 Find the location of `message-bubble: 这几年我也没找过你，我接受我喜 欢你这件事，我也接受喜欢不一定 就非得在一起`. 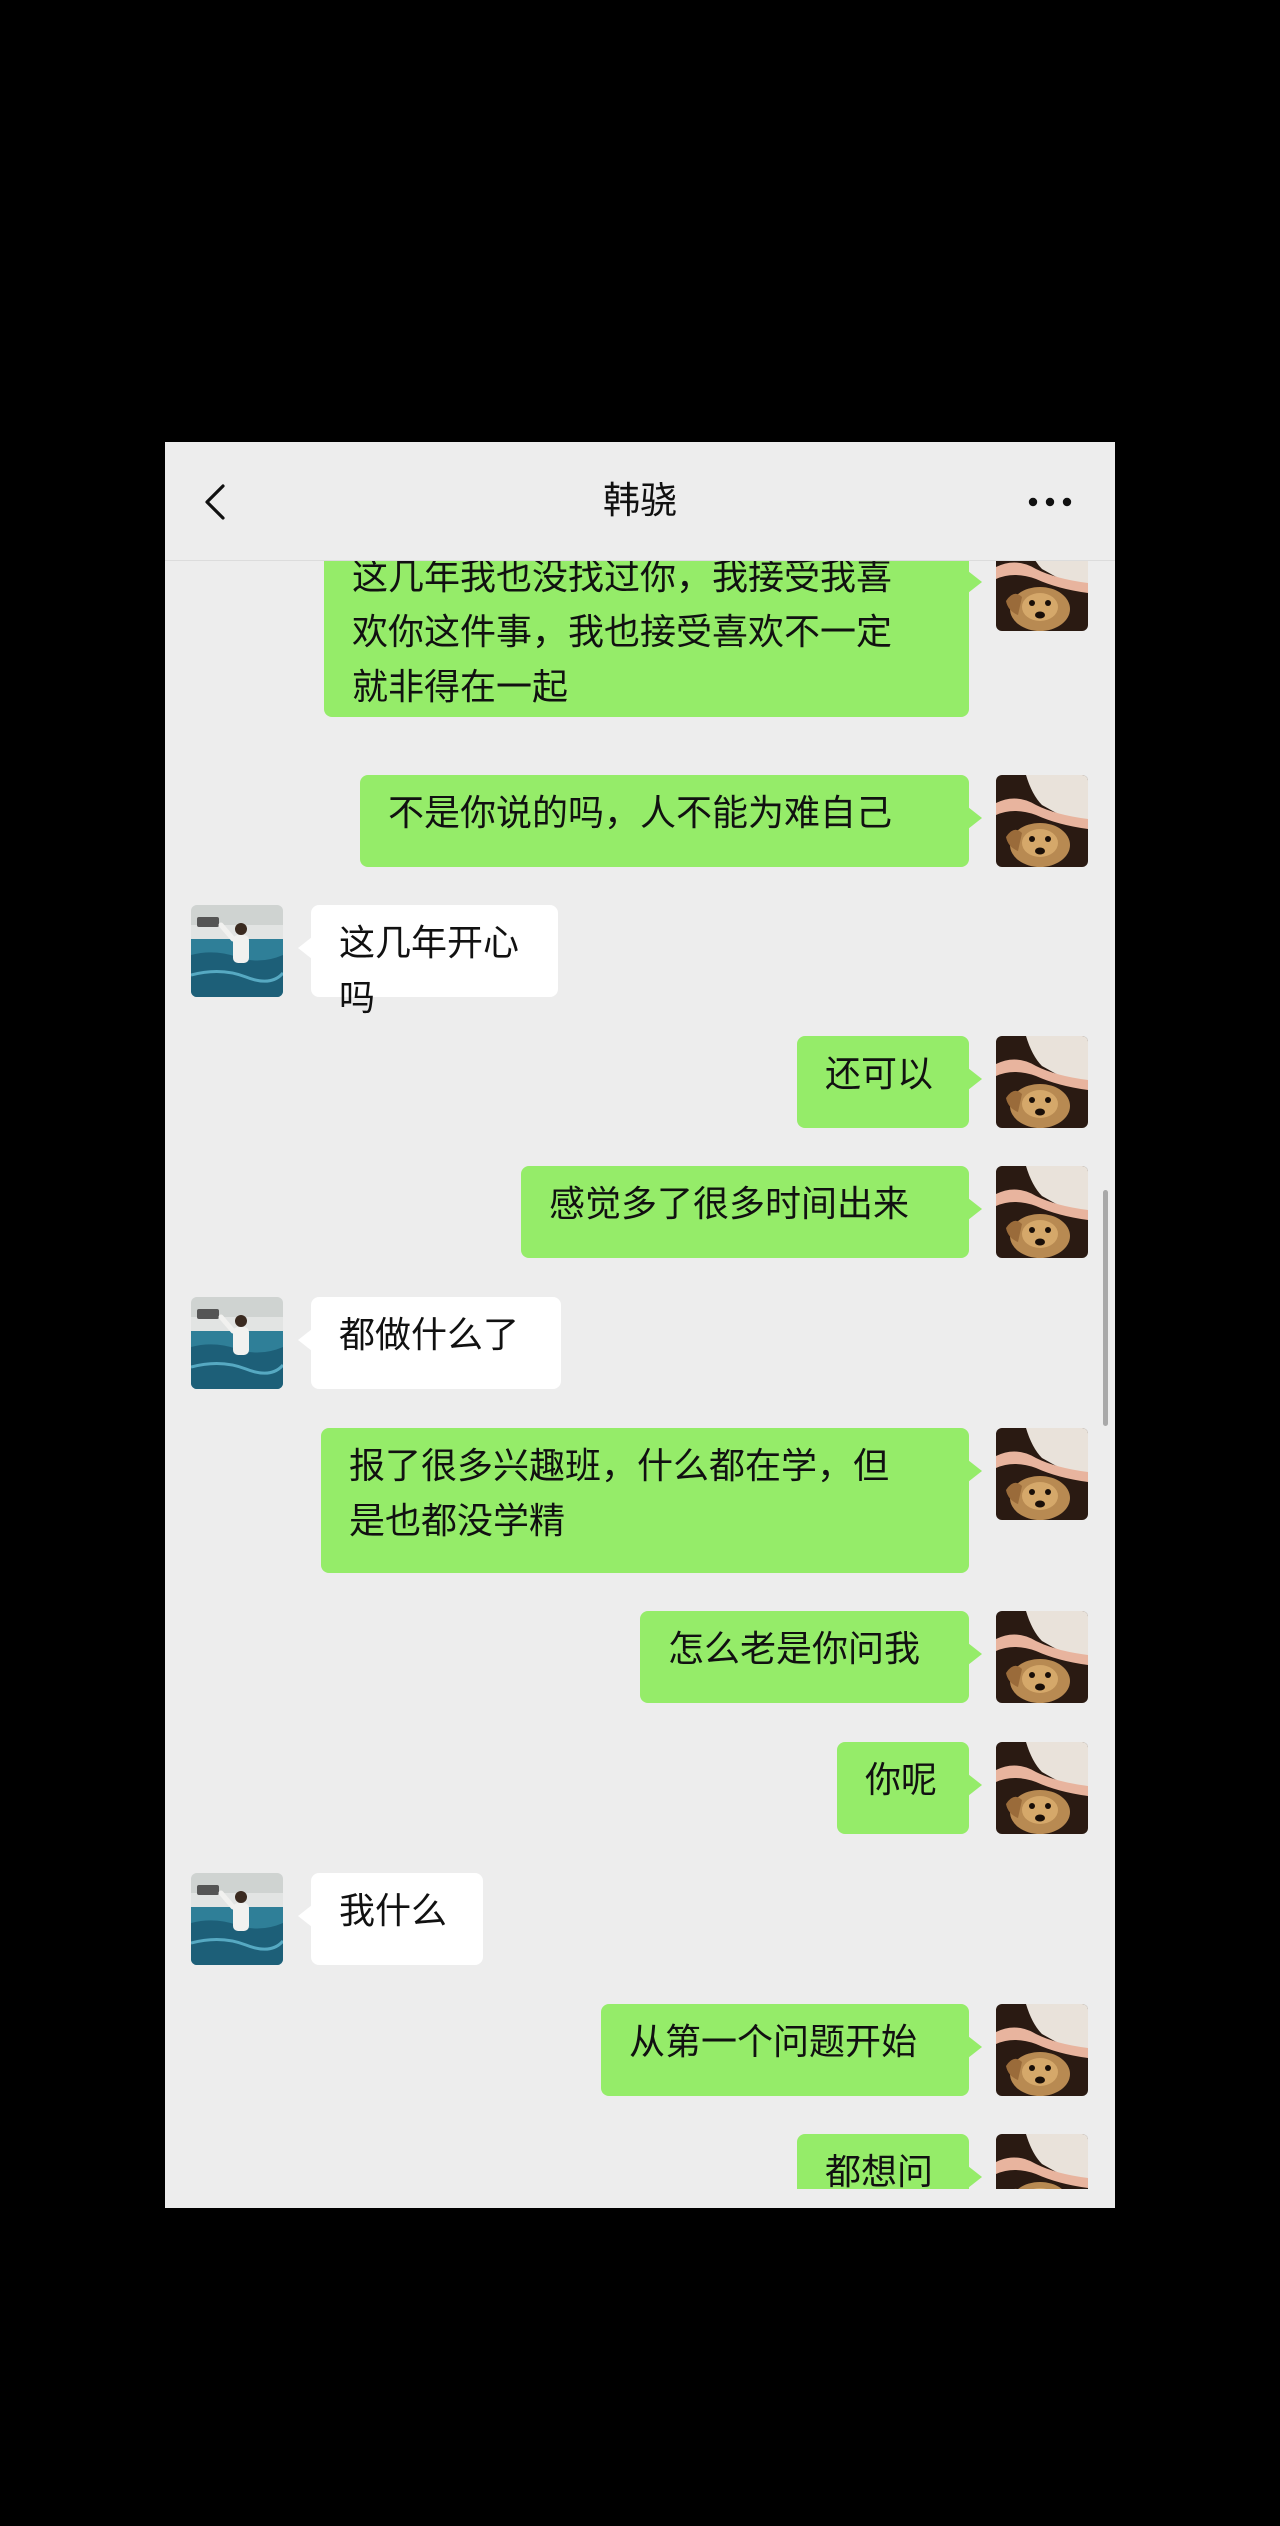

message-bubble: 这几年我也没找过你，我接受我喜 欢你这件事，我也接受喜欢不一定 就非得在一起 is located at coordinates (653, 639).